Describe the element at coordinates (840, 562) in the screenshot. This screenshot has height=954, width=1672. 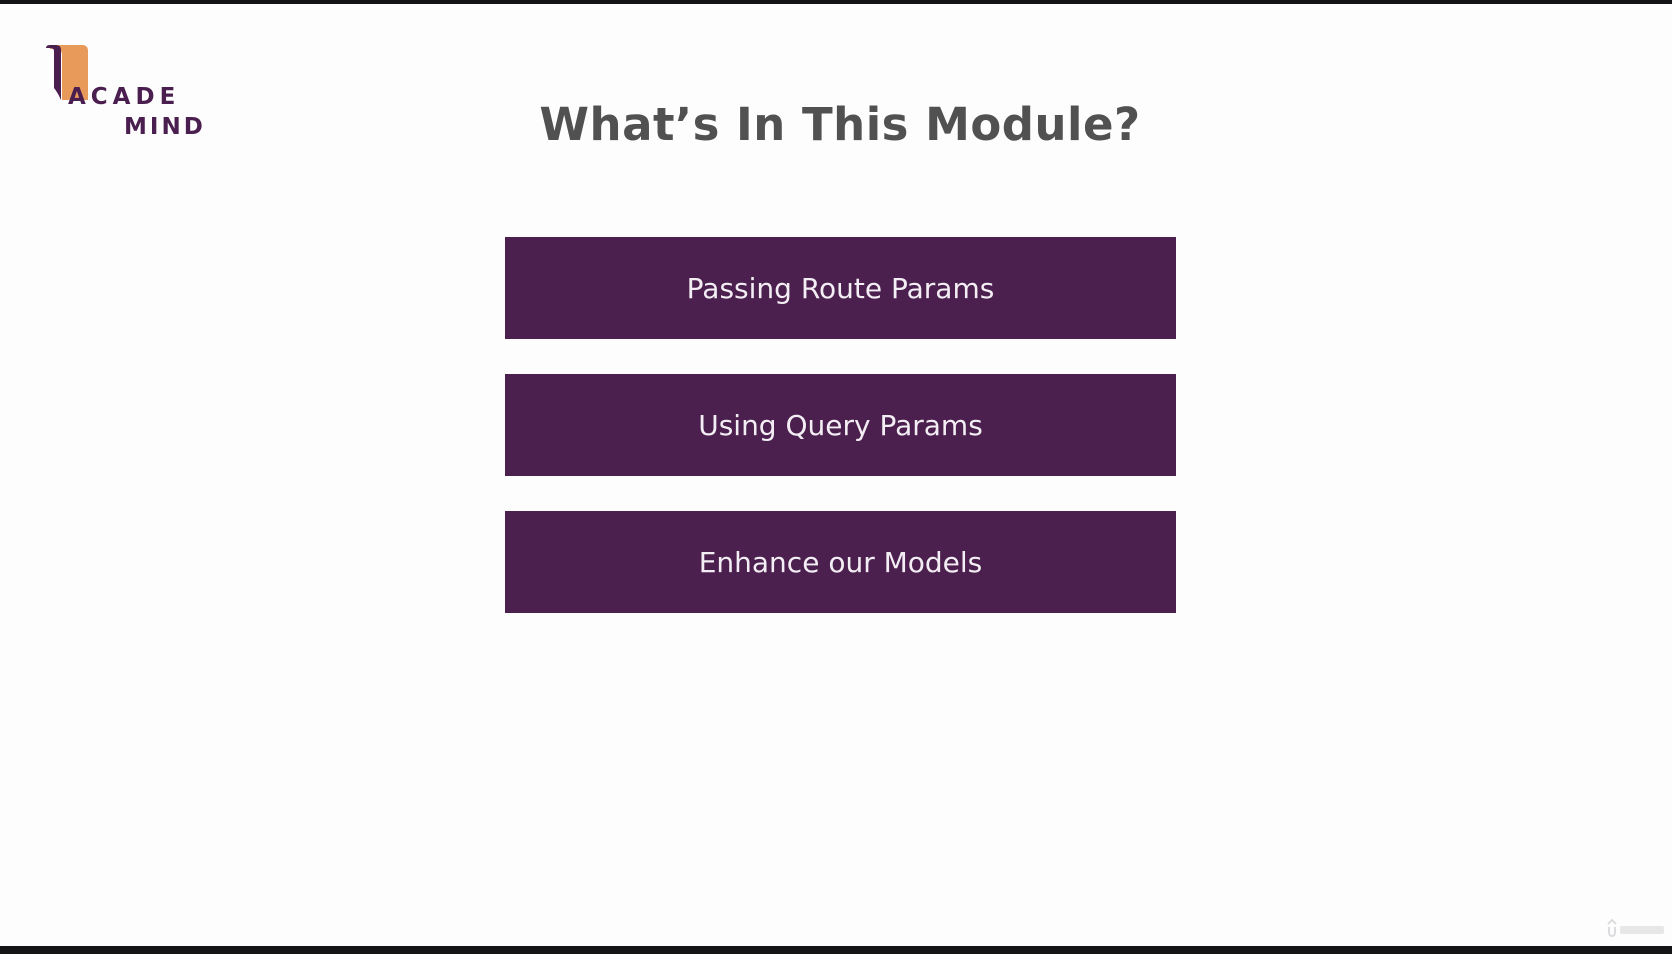
I see `topic-enhance-our-models: Enhance our Models` at that location.